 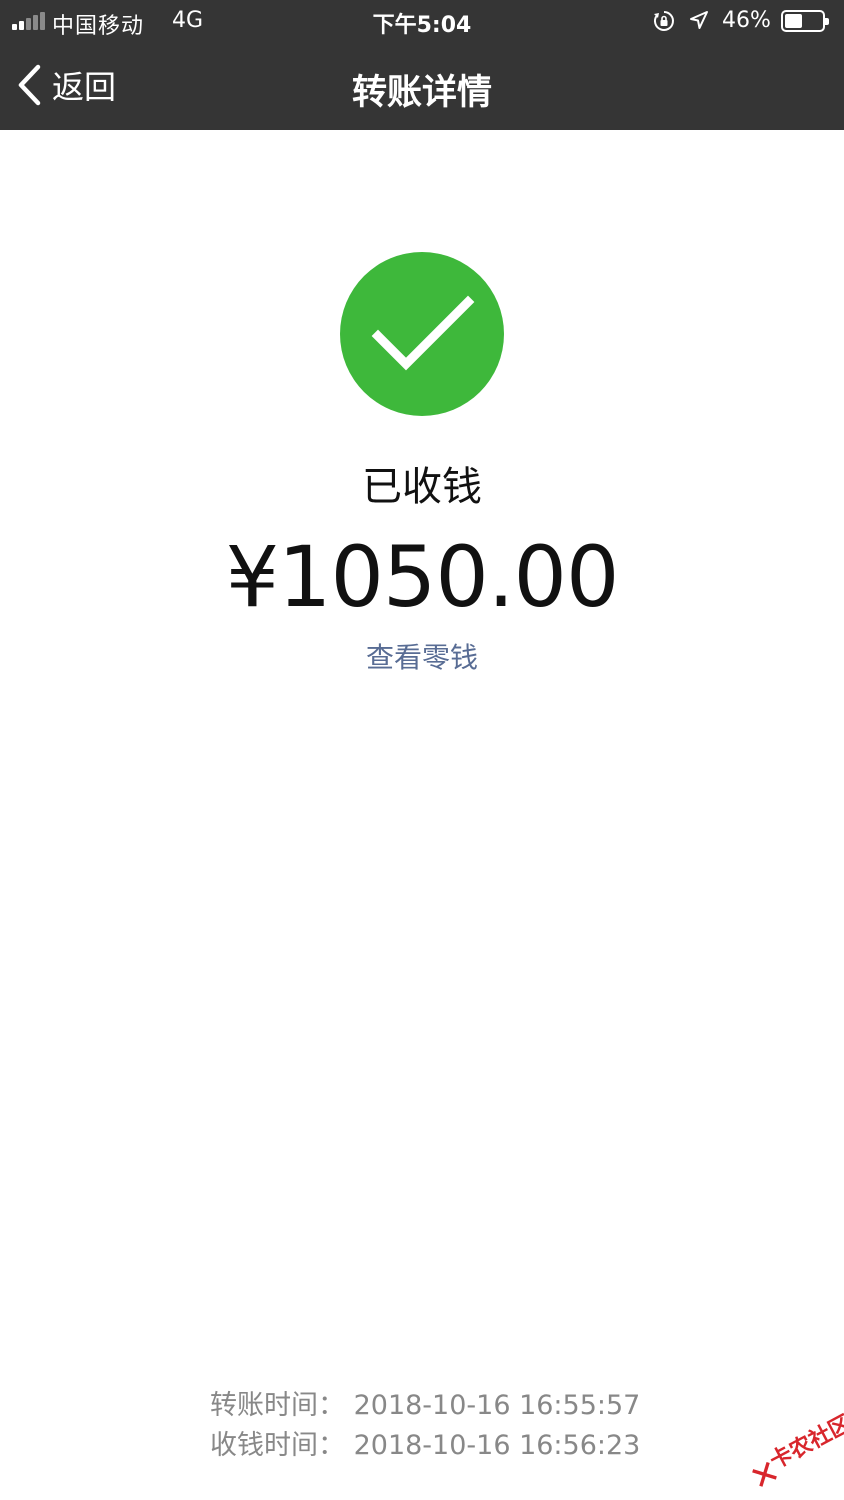 I want to click on battery-icon, so click(x=805, y=21).